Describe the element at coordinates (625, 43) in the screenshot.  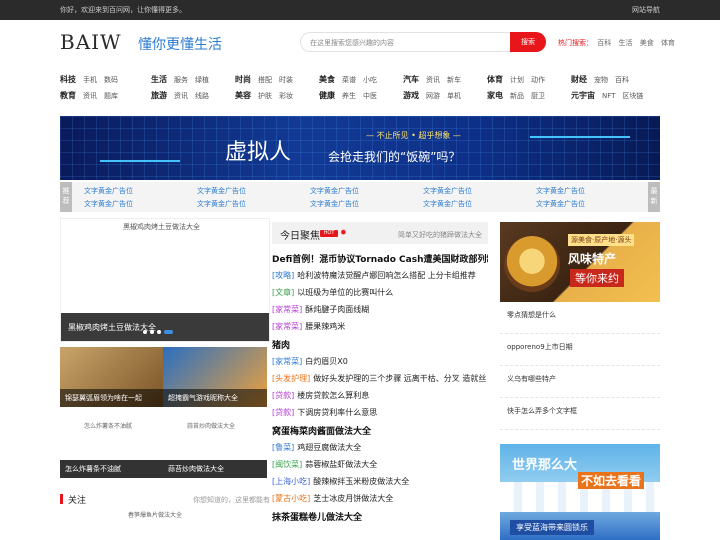
I see `hot-word: 生活` at that location.